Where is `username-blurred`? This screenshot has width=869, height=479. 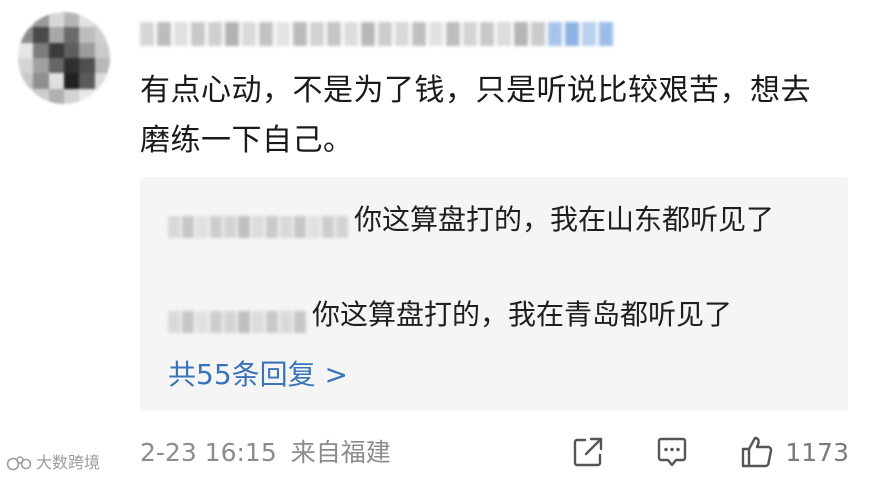
username-blurred is located at coordinates (376, 34).